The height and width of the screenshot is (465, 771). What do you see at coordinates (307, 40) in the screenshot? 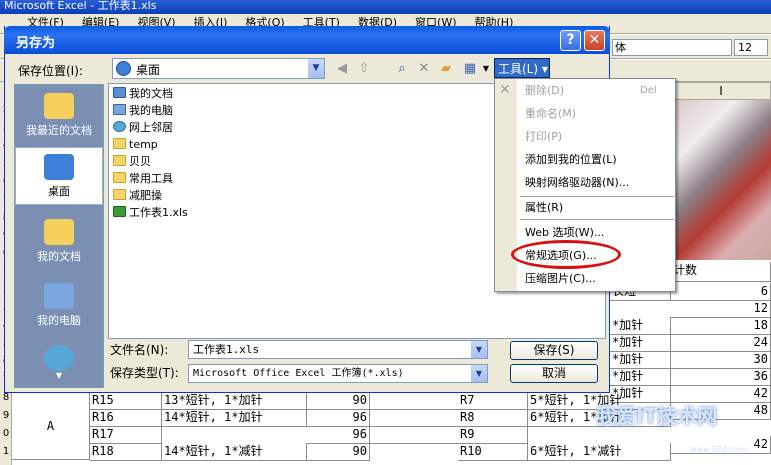
I see `dialog-title-bar` at bounding box center [307, 40].